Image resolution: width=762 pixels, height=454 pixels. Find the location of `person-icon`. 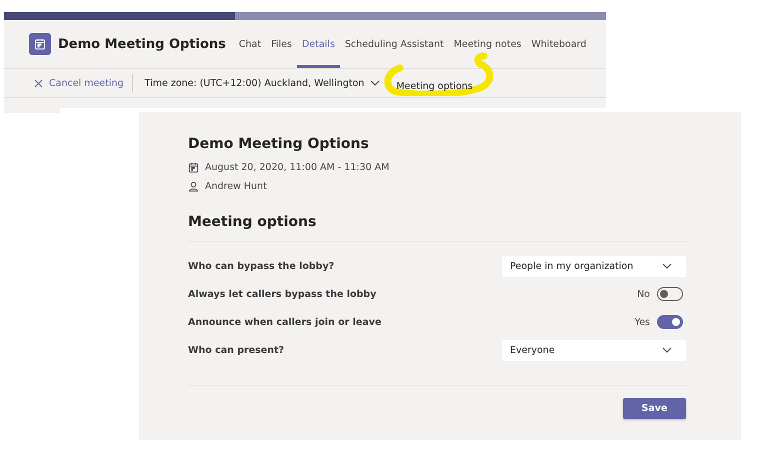

person-icon is located at coordinates (193, 186).